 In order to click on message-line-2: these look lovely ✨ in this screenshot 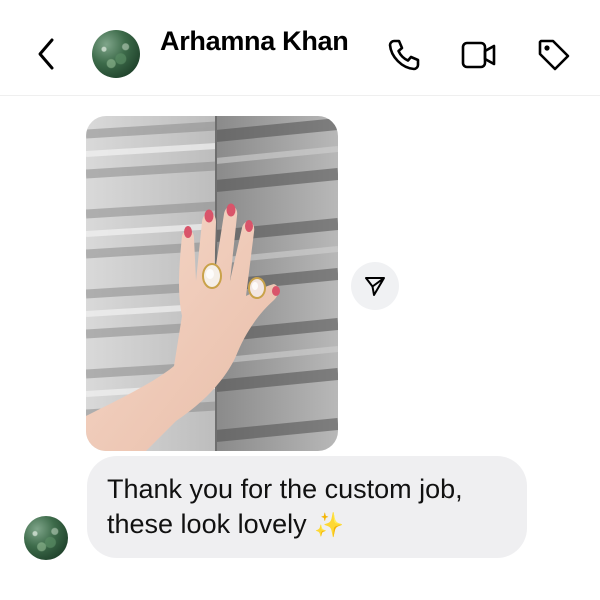, I will do `click(308, 525)`.